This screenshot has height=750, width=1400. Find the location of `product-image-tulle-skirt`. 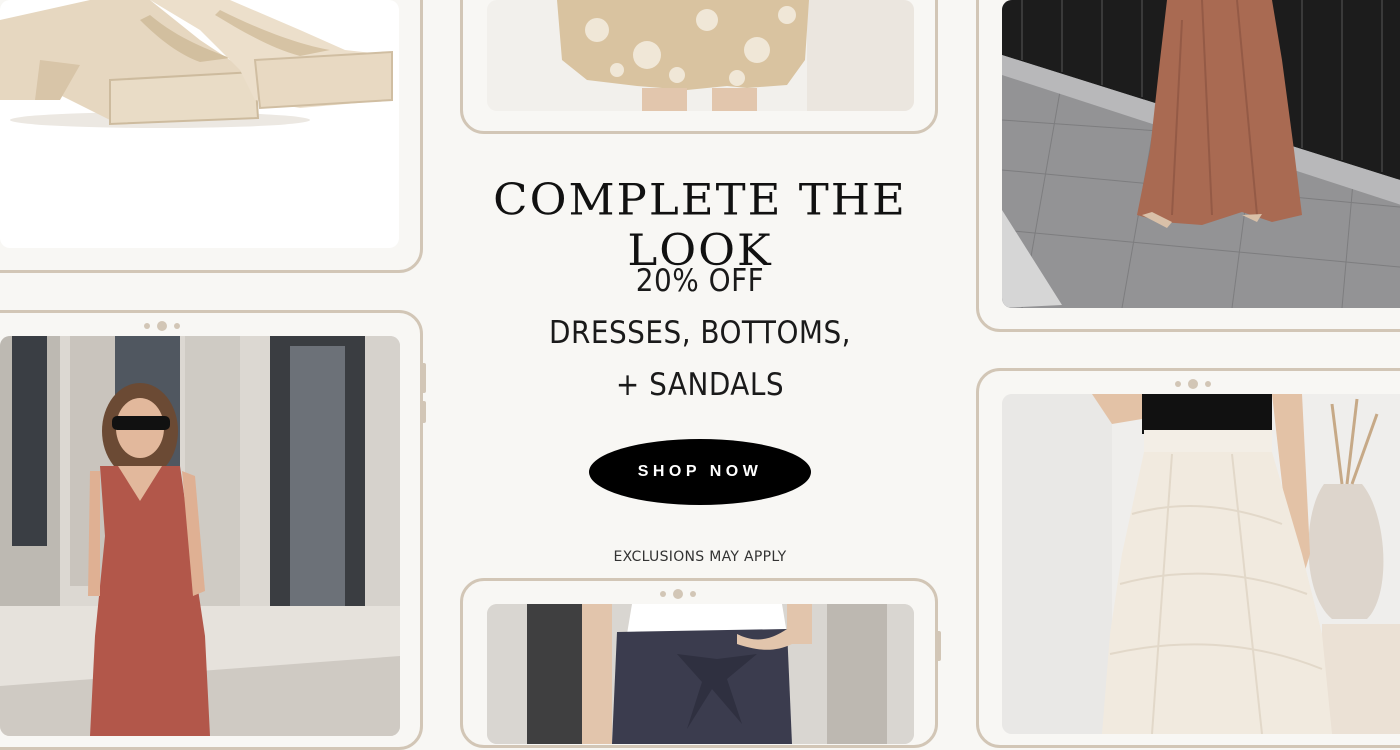

product-image-tulle-skirt is located at coordinates (1201, 564).